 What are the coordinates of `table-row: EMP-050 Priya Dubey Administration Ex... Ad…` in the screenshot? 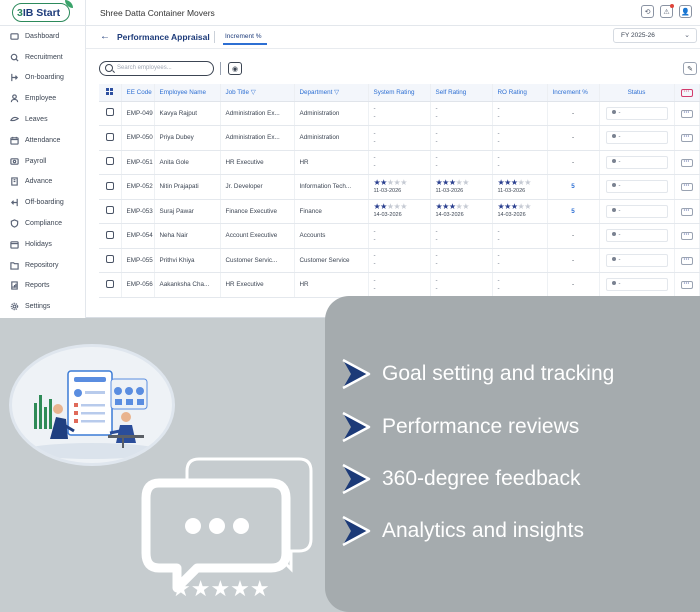 It's located at (399, 138).